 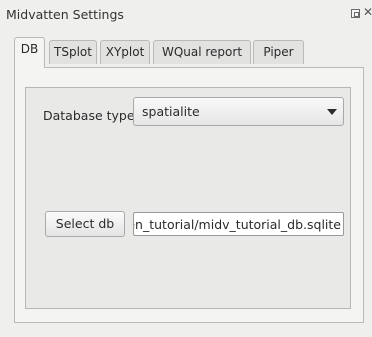 I want to click on tab-piper: Piper, so click(x=278, y=52).